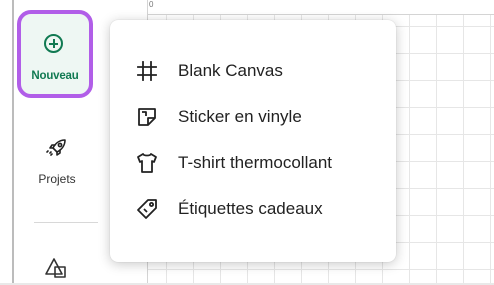  I want to click on tag-icon, so click(147, 209).